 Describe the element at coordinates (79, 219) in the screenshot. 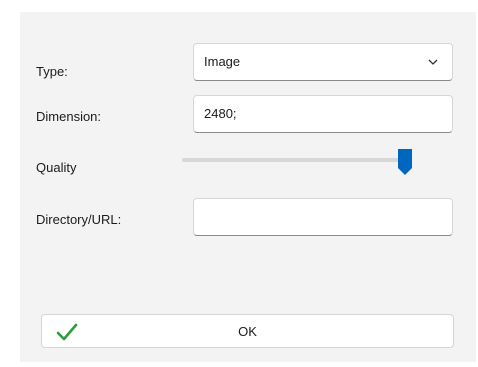

I see `directory-label: Directory/URL:` at that location.